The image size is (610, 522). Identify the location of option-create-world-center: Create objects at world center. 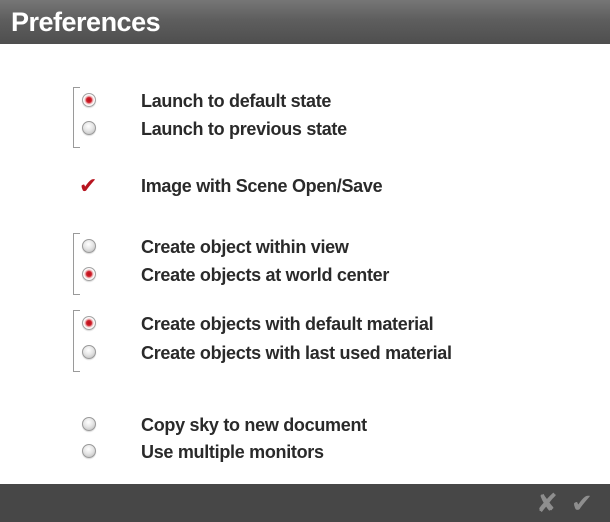
(280, 275).